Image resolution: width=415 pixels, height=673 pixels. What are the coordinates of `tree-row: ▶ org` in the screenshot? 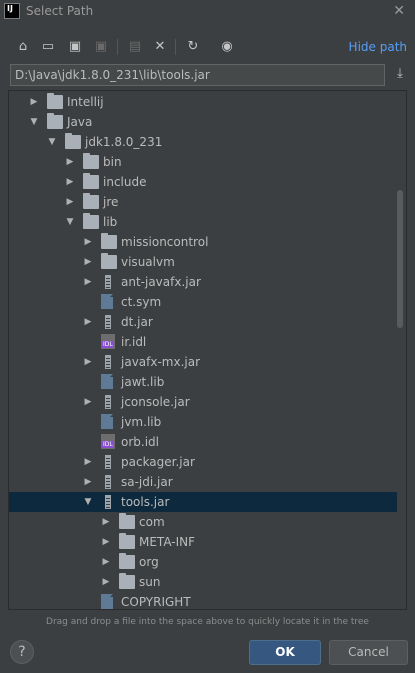 It's located at (203, 562).